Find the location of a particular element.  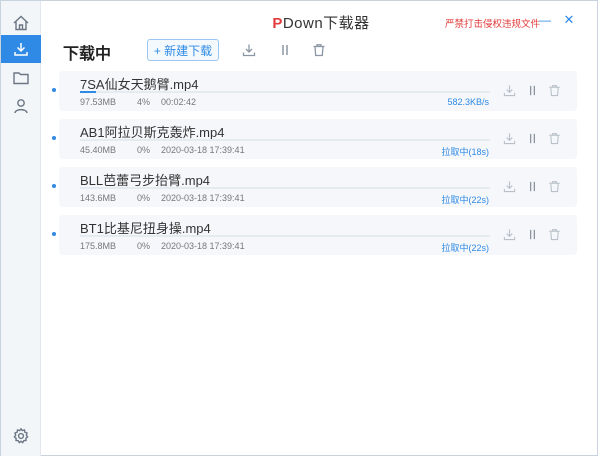

delete-all-button is located at coordinates (319, 50).